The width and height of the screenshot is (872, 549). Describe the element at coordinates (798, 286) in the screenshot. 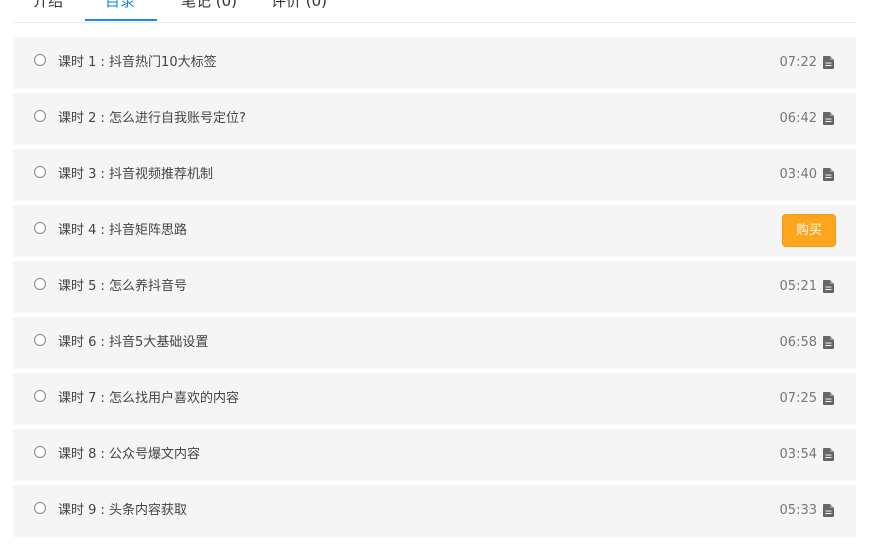

I see `lesson-duration: 05:21` at that location.